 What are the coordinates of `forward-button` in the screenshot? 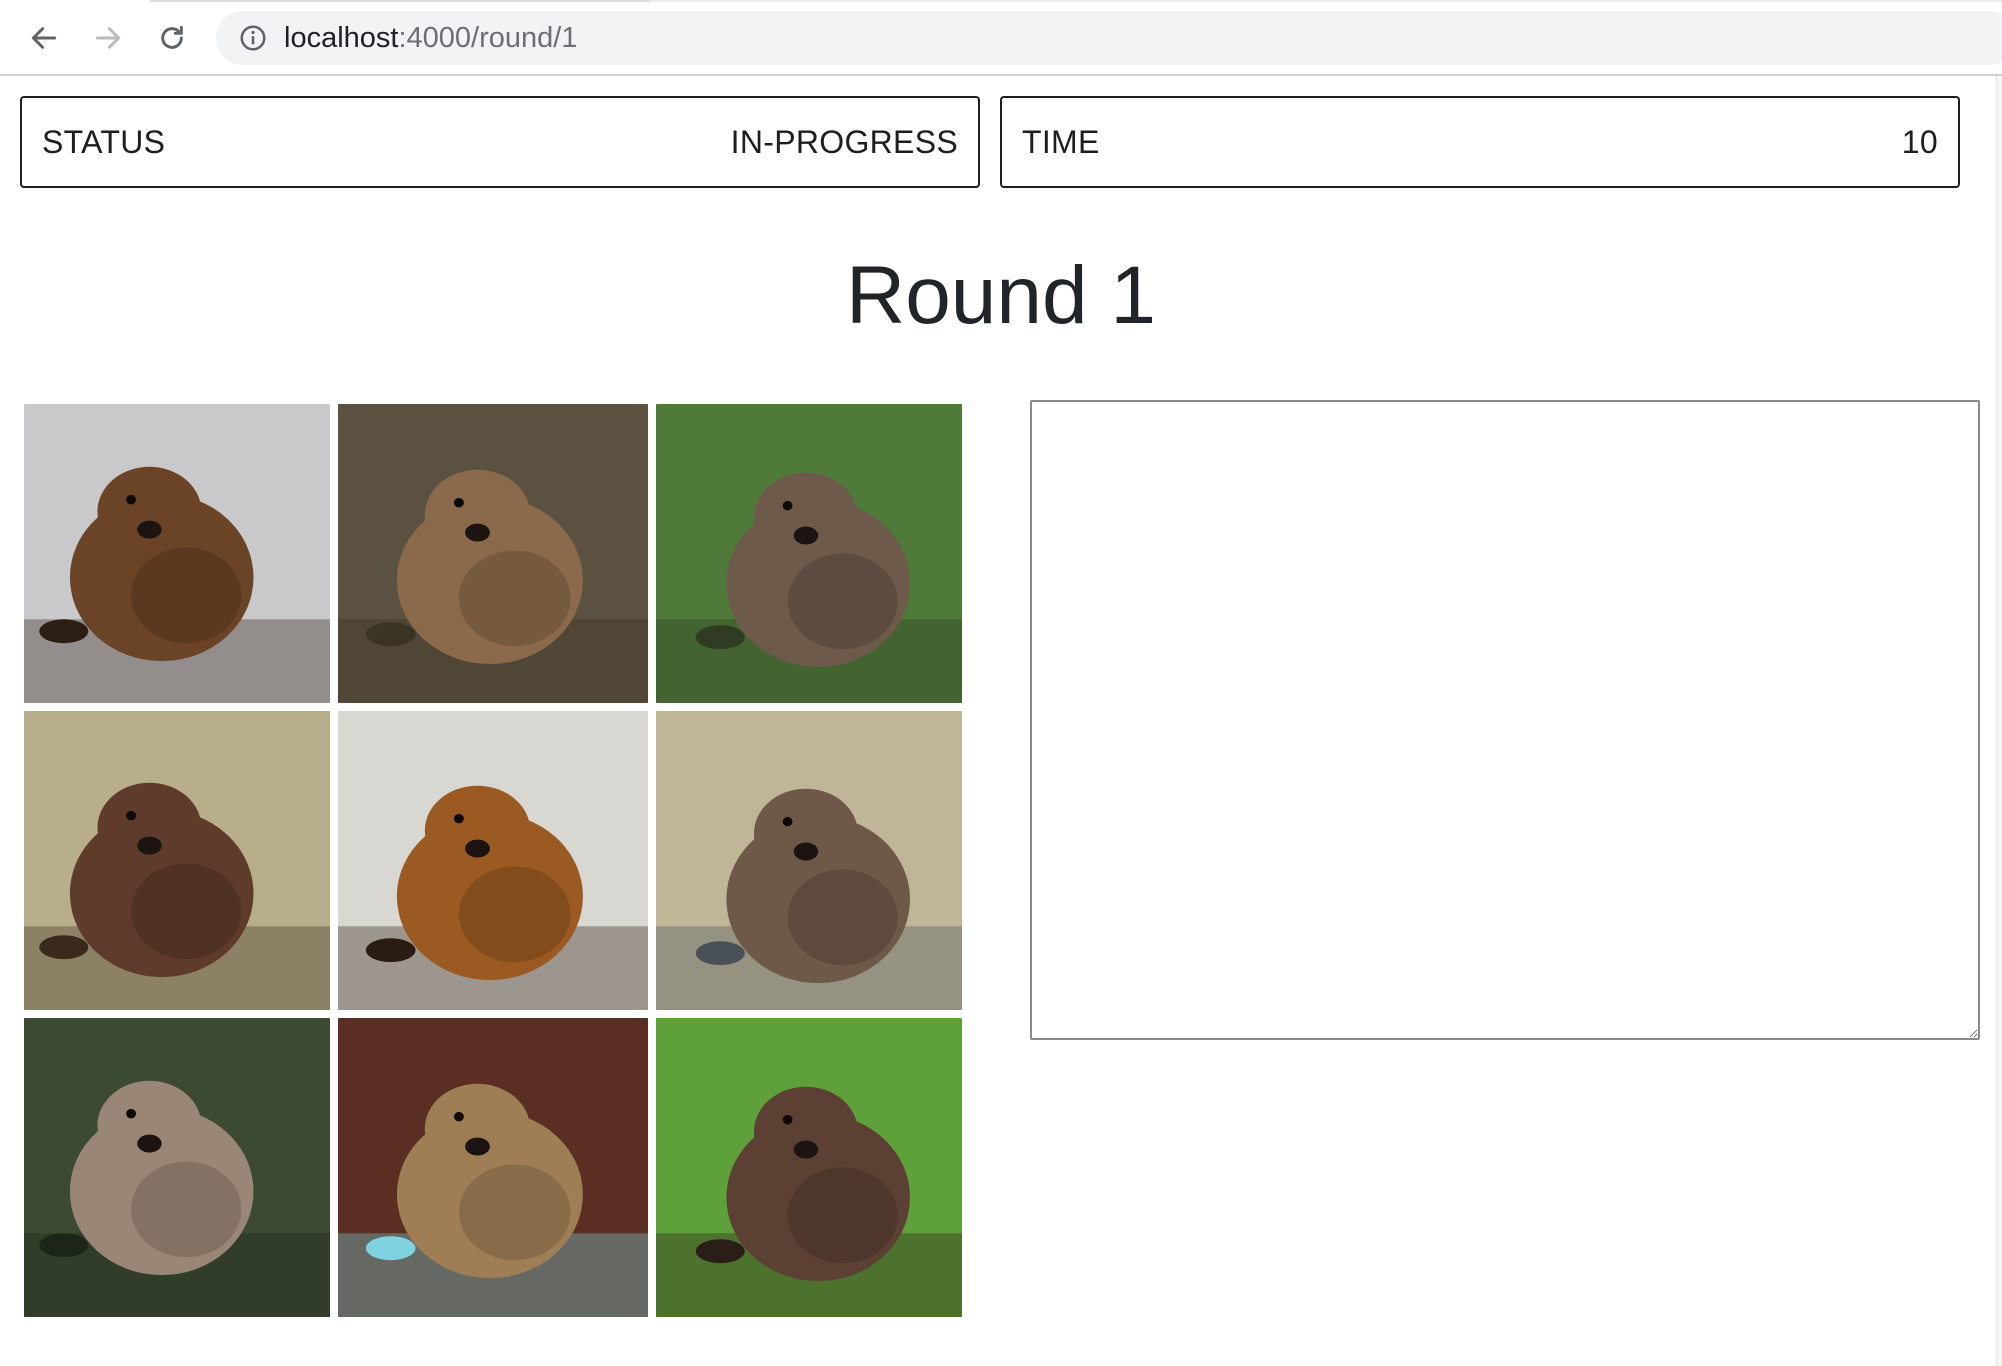 It's located at (108, 38).